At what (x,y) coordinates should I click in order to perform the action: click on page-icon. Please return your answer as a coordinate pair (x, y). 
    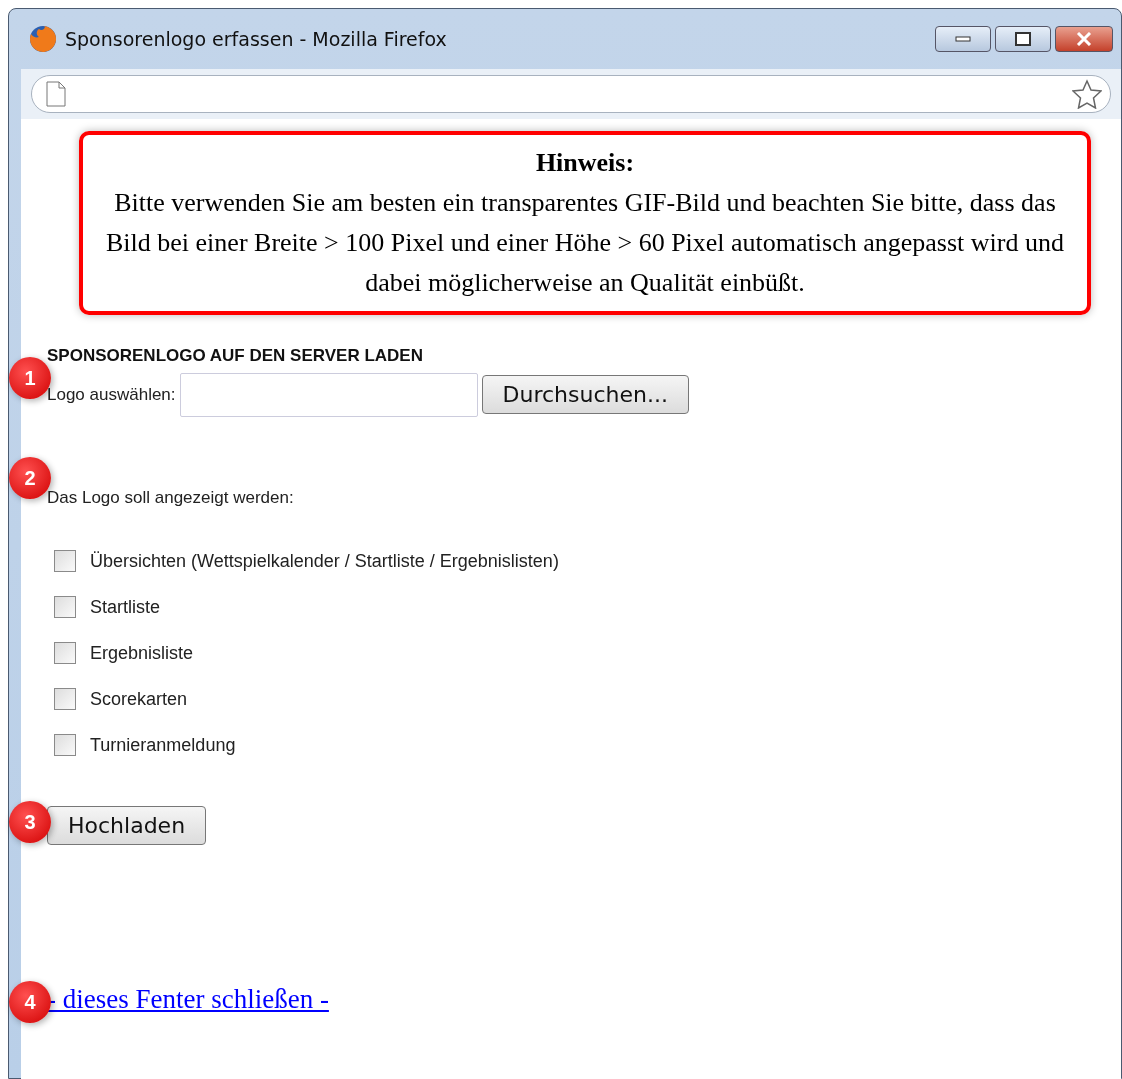
    Looking at the image, I should click on (56, 94).